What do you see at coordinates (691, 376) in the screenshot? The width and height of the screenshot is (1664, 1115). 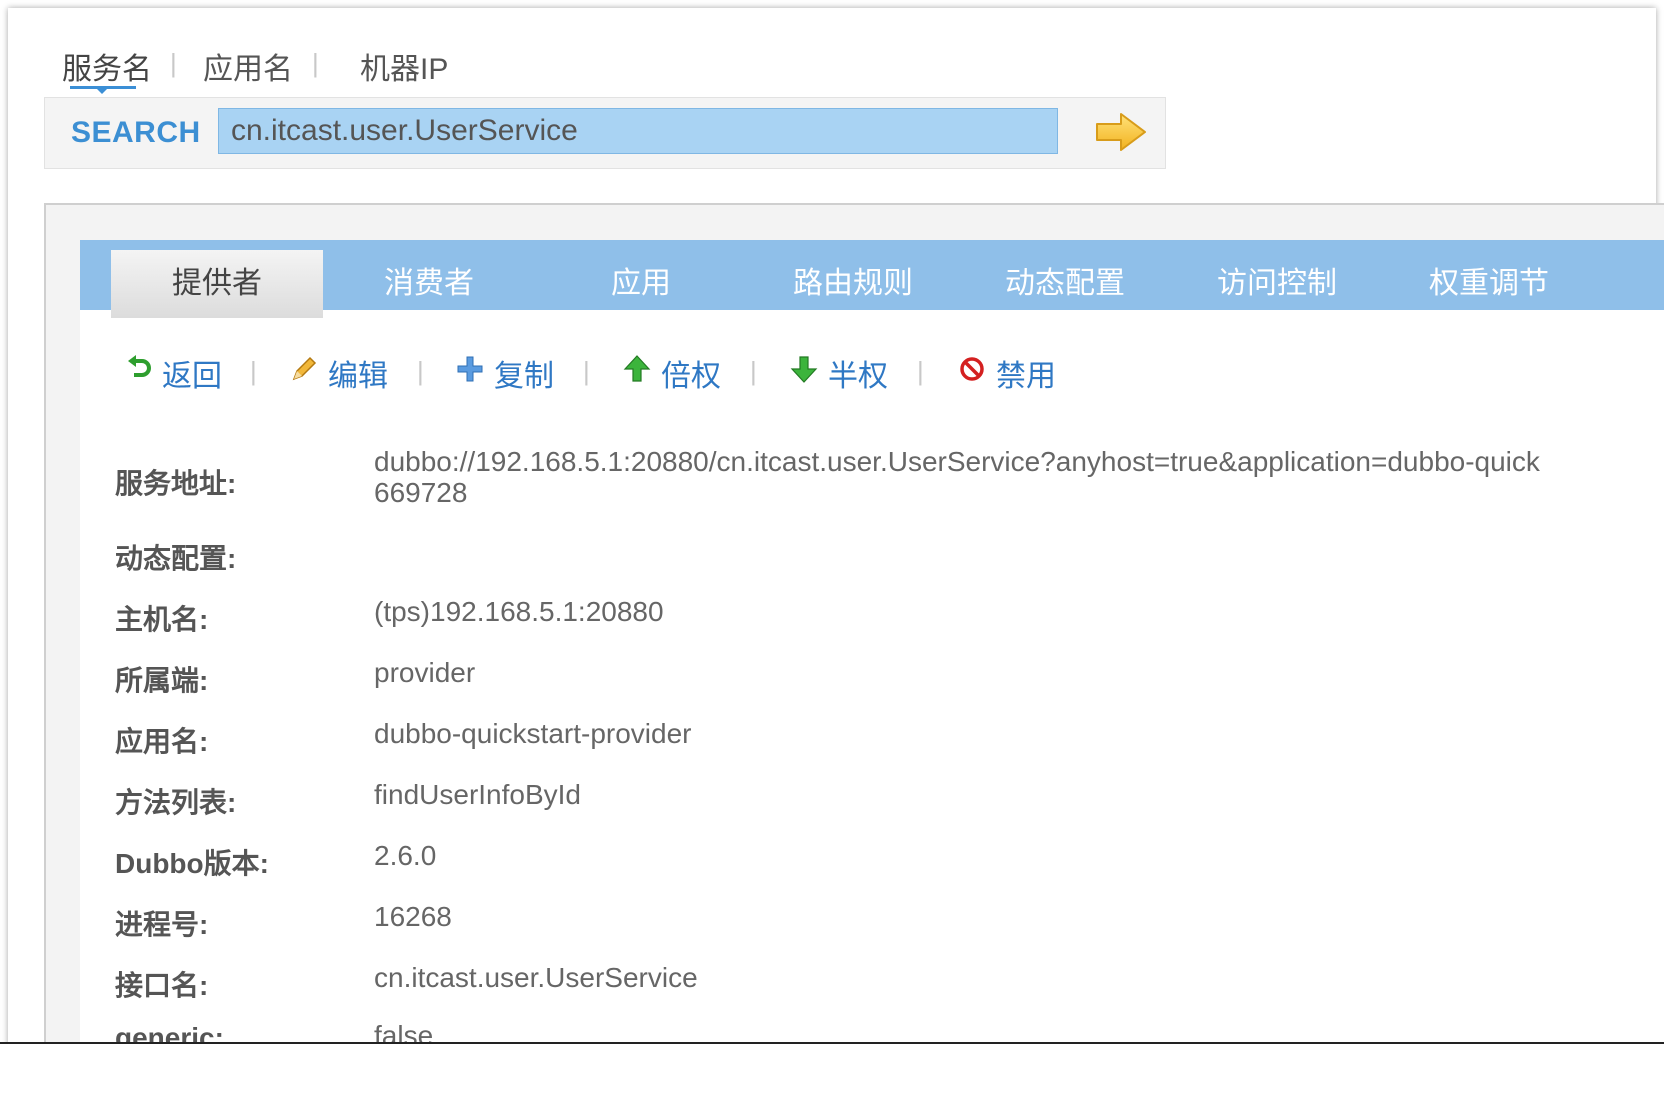 I see `double-weight-label: 倍权` at bounding box center [691, 376].